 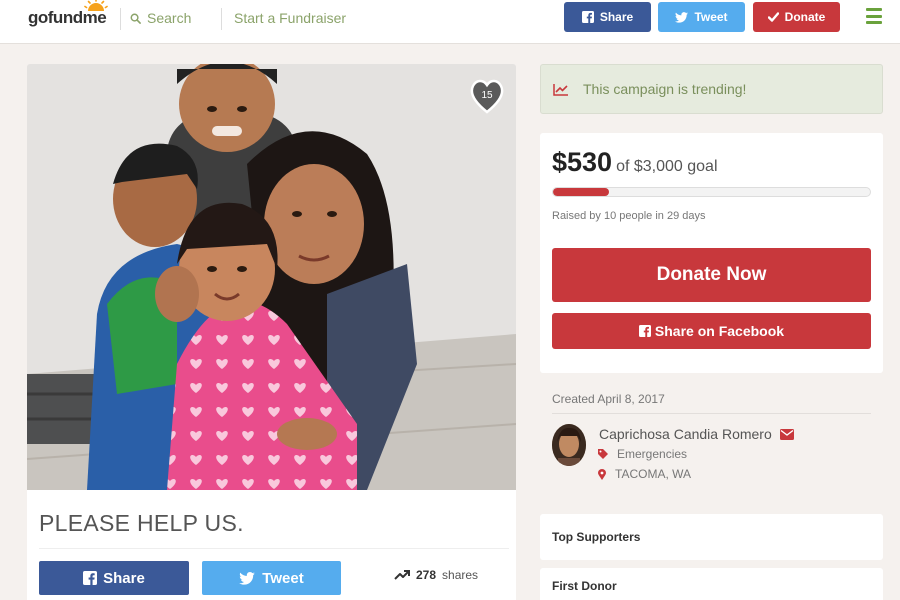 What do you see at coordinates (711, 413) in the screenshot?
I see `created-divider` at bounding box center [711, 413].